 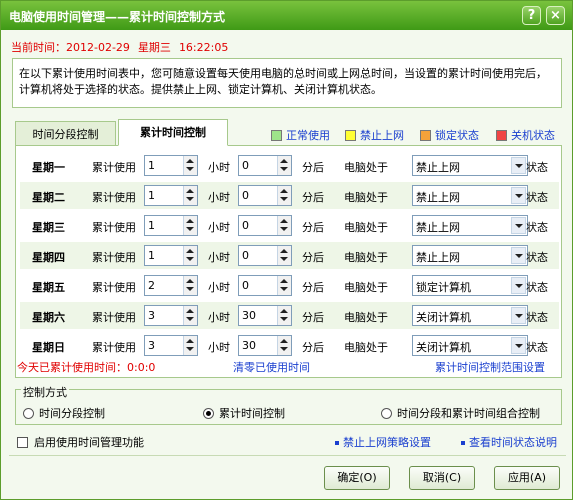 I want to click on ok-button: 确定(O), so click(x=357, y=478).